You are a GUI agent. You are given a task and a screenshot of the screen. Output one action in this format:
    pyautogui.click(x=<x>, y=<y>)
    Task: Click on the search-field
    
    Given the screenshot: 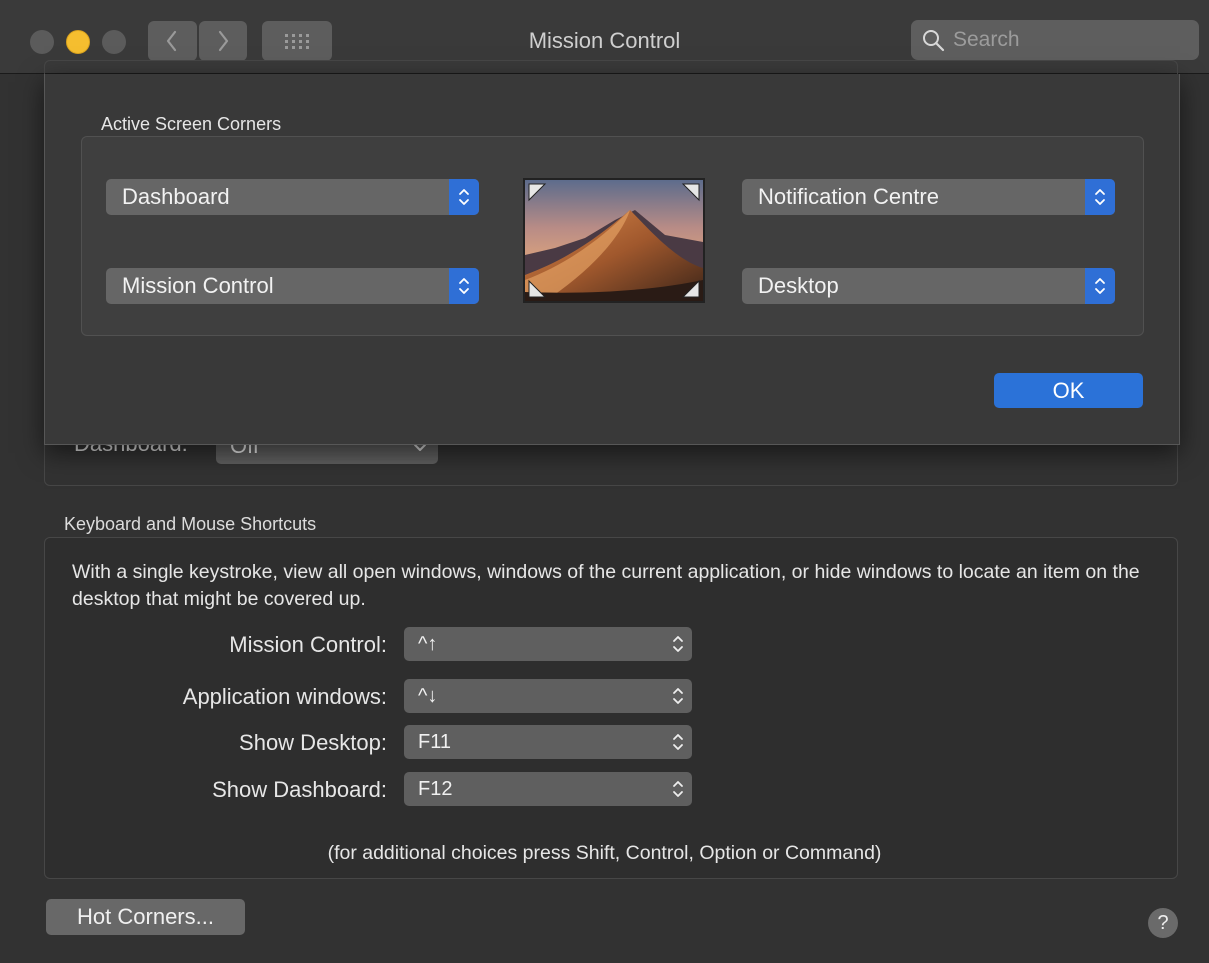 What is the action you would take?
    pyautogui.click(x=1055, y=40)
    